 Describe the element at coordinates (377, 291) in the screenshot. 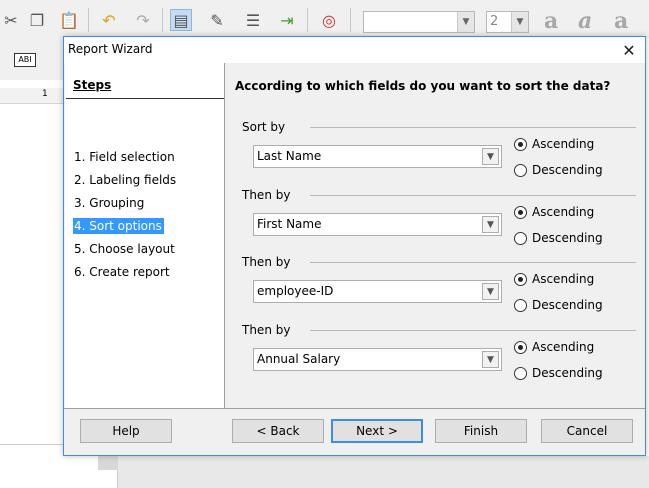

I see `sort-field-3-select: employee-ID ▼` at that location.